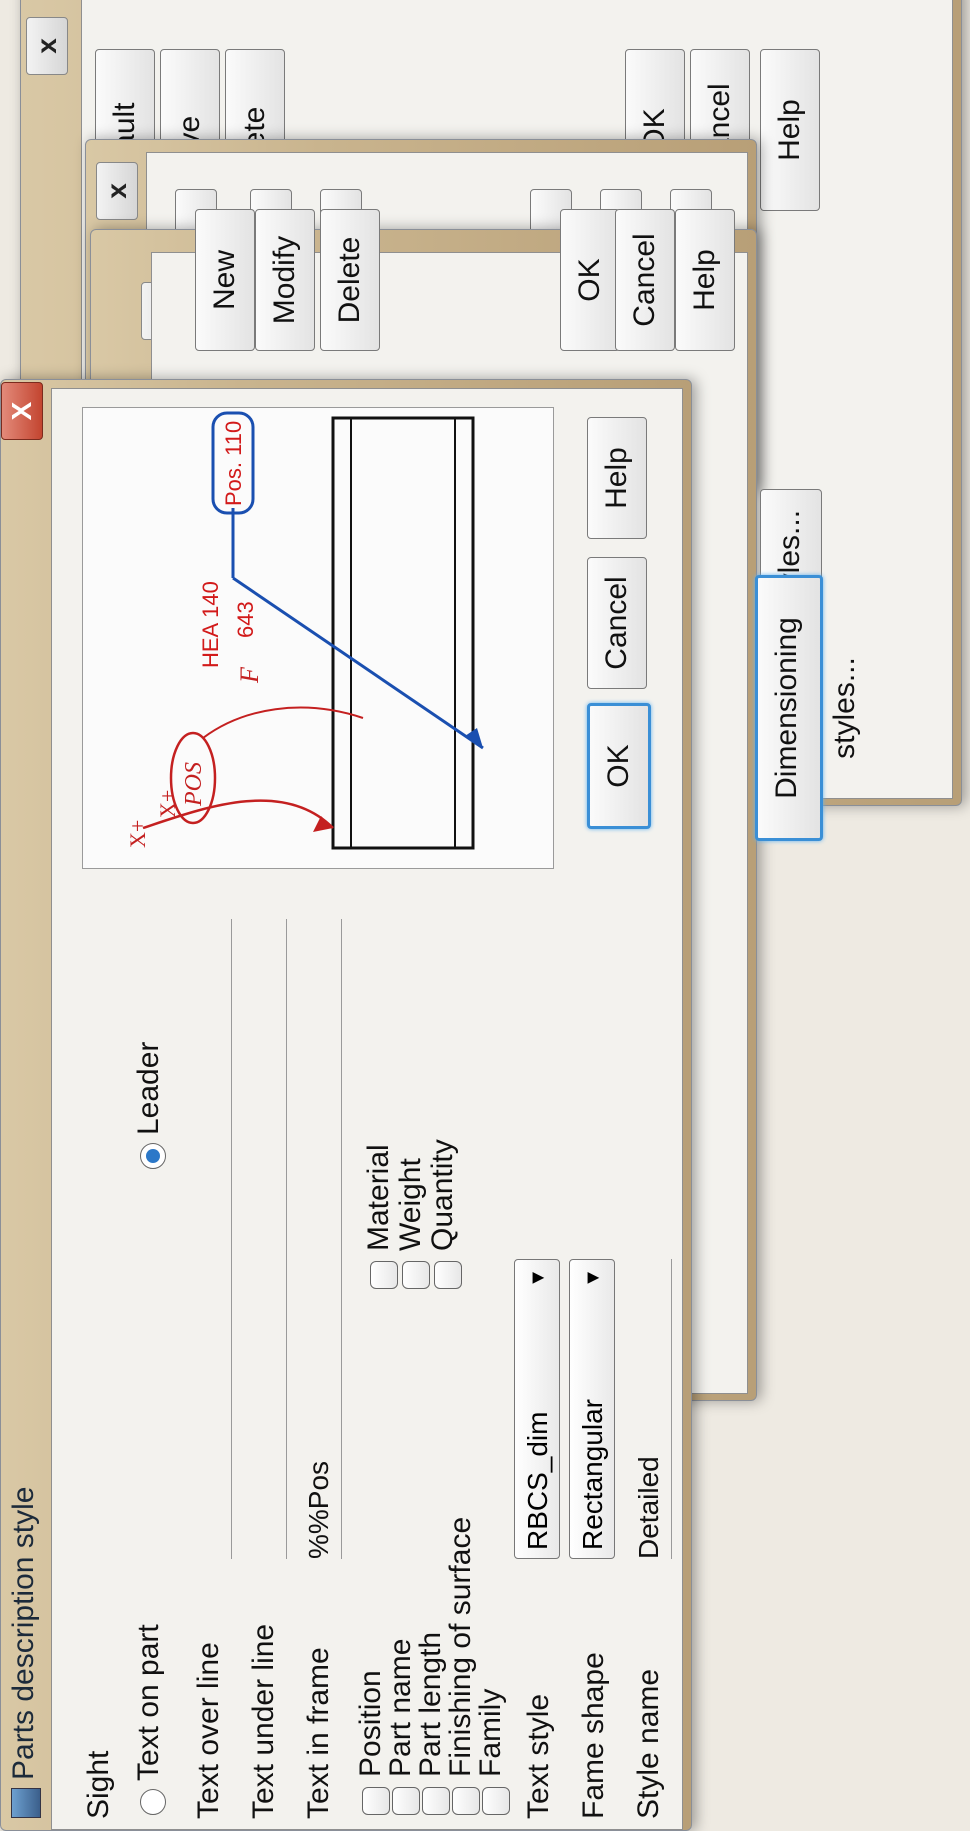  Describe the element at coordinates (378, 1197) in the screenshot. I see `checkbox-material-label: Material` at that location.